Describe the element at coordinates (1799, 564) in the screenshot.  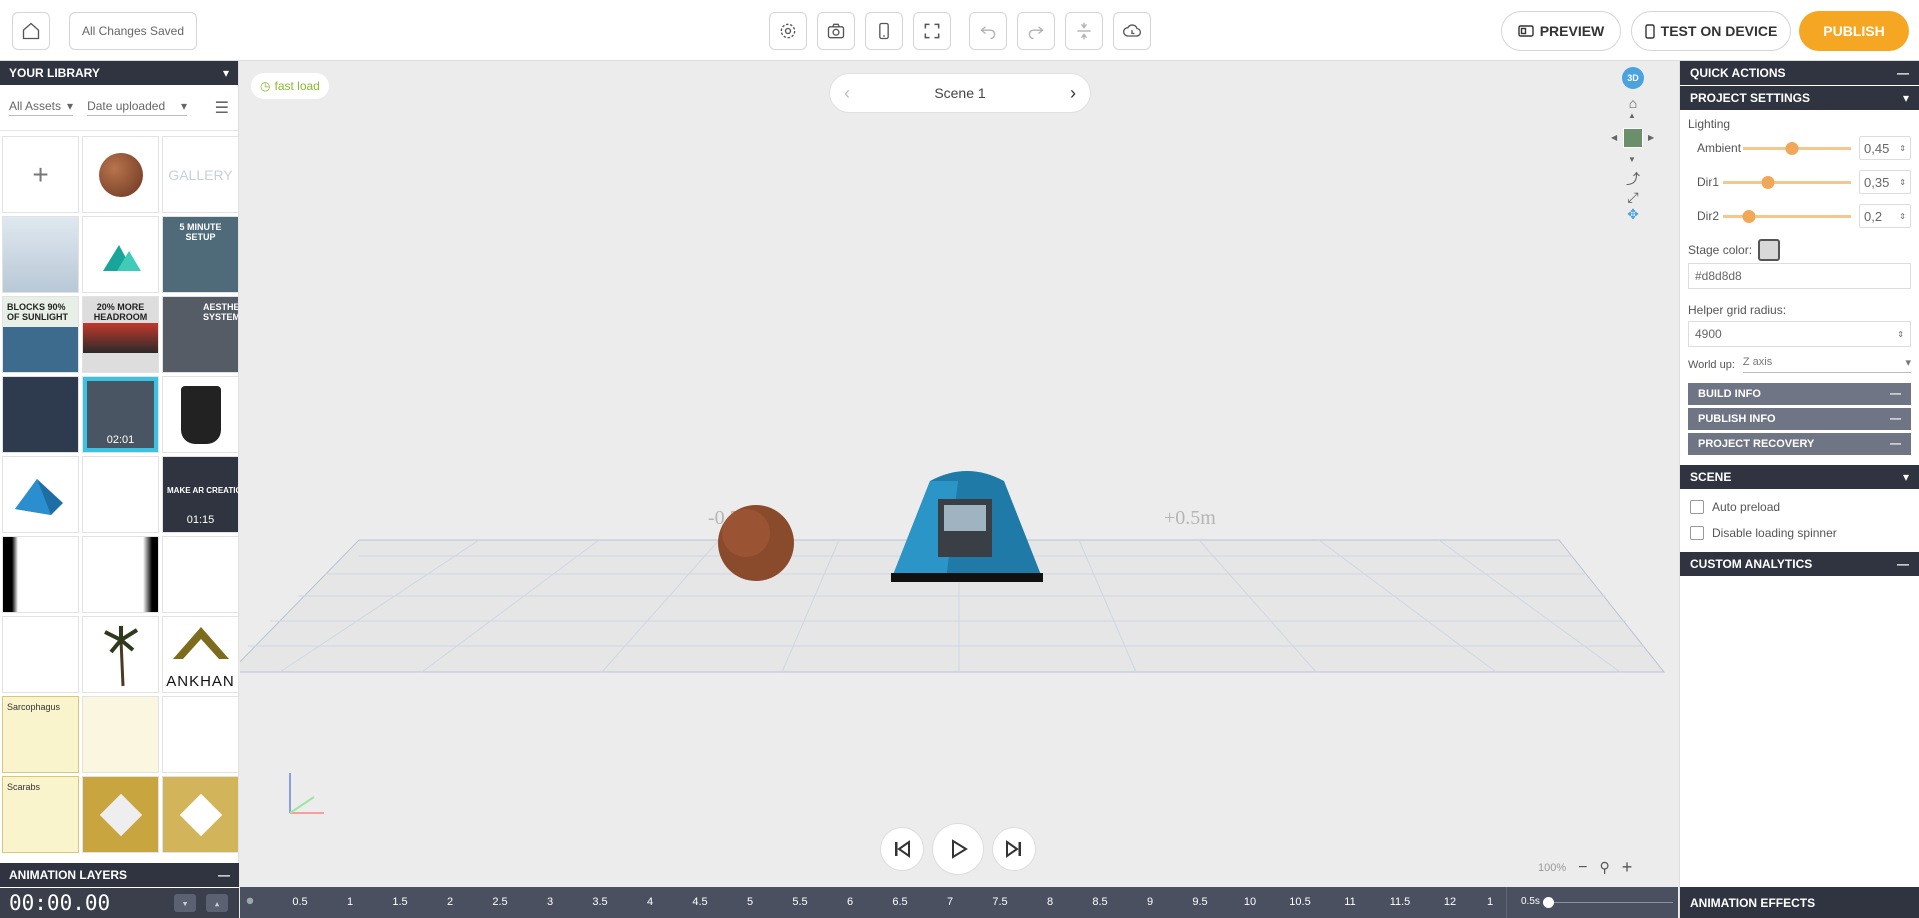
I see `custom-analytics-header: CUSTOM ANALYTICS —` at that location.